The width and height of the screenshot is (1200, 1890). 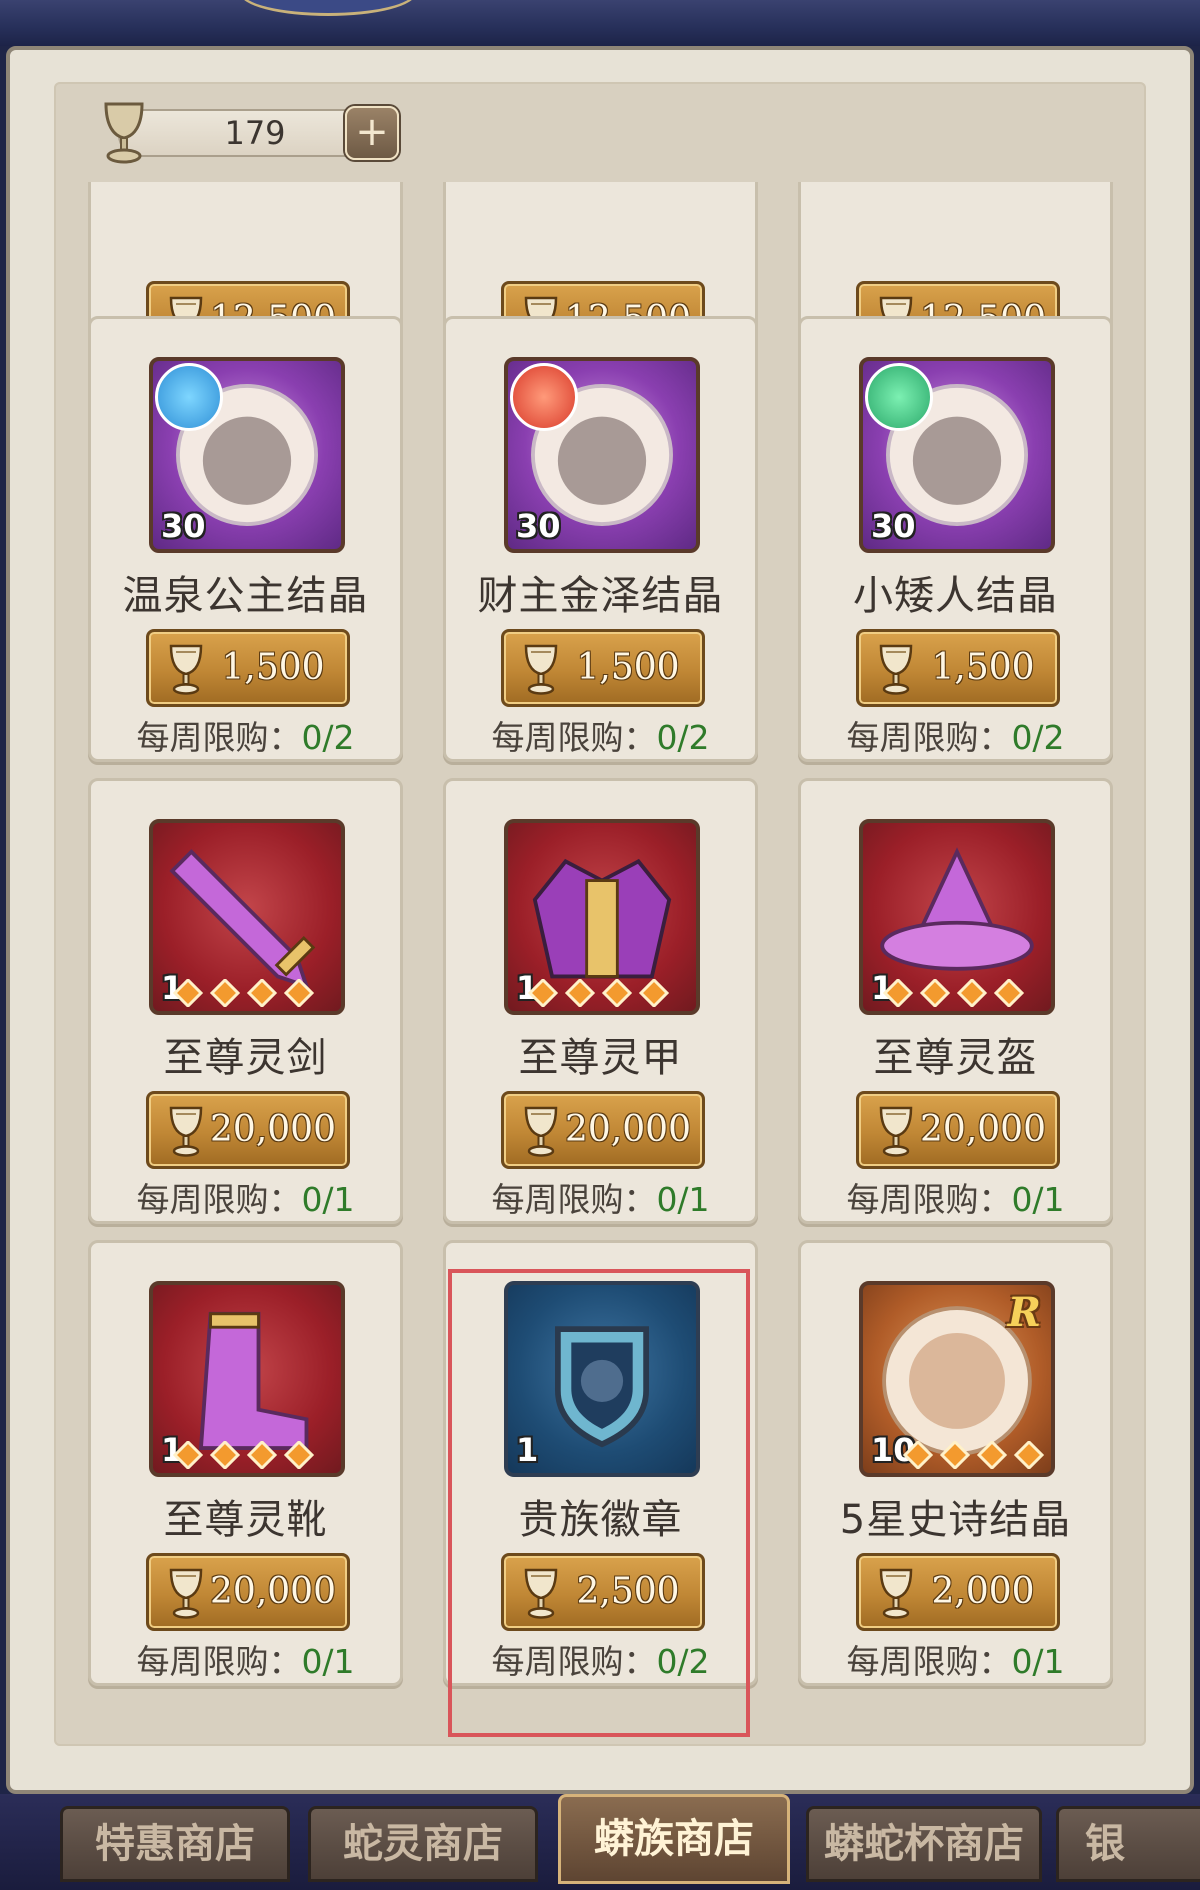 I want to click on shop-item-card: 1 至尊灵靴 20,000 每周限购：0/1, so click(x=245, y=1463).